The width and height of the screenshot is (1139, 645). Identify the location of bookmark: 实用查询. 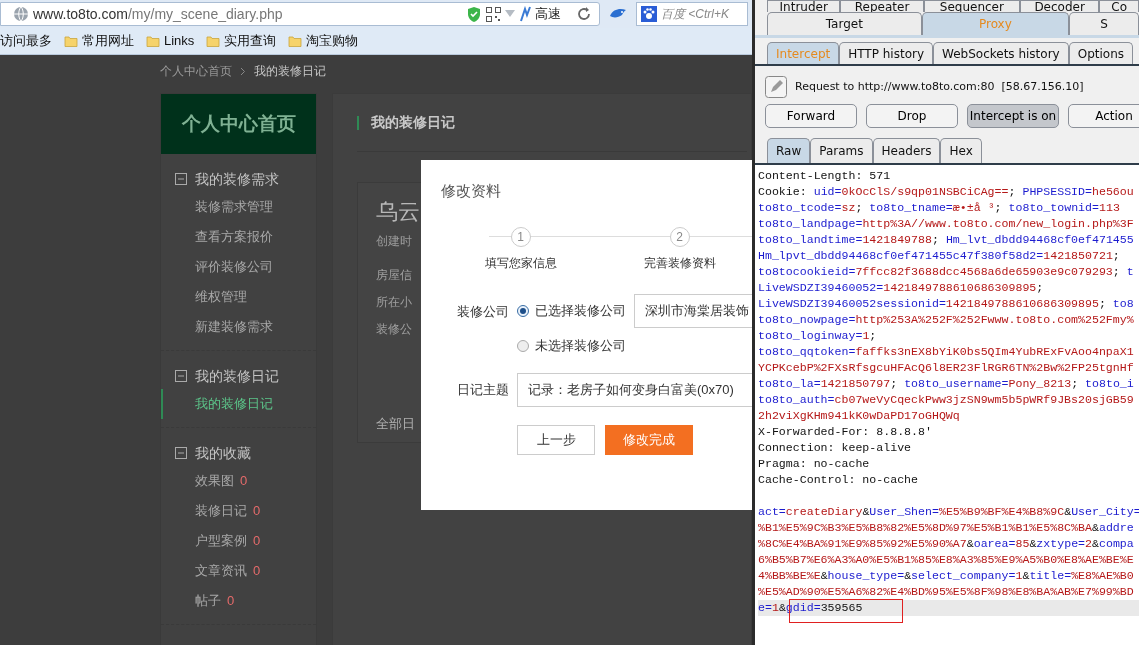
(241, 41).